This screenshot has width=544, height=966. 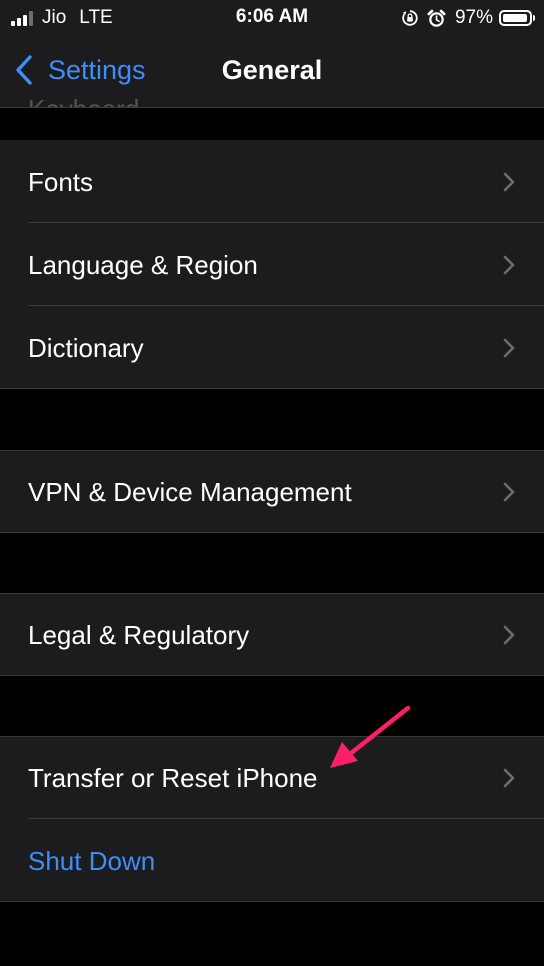 I want to click on alarm-icon, so click(x=436, y=18).